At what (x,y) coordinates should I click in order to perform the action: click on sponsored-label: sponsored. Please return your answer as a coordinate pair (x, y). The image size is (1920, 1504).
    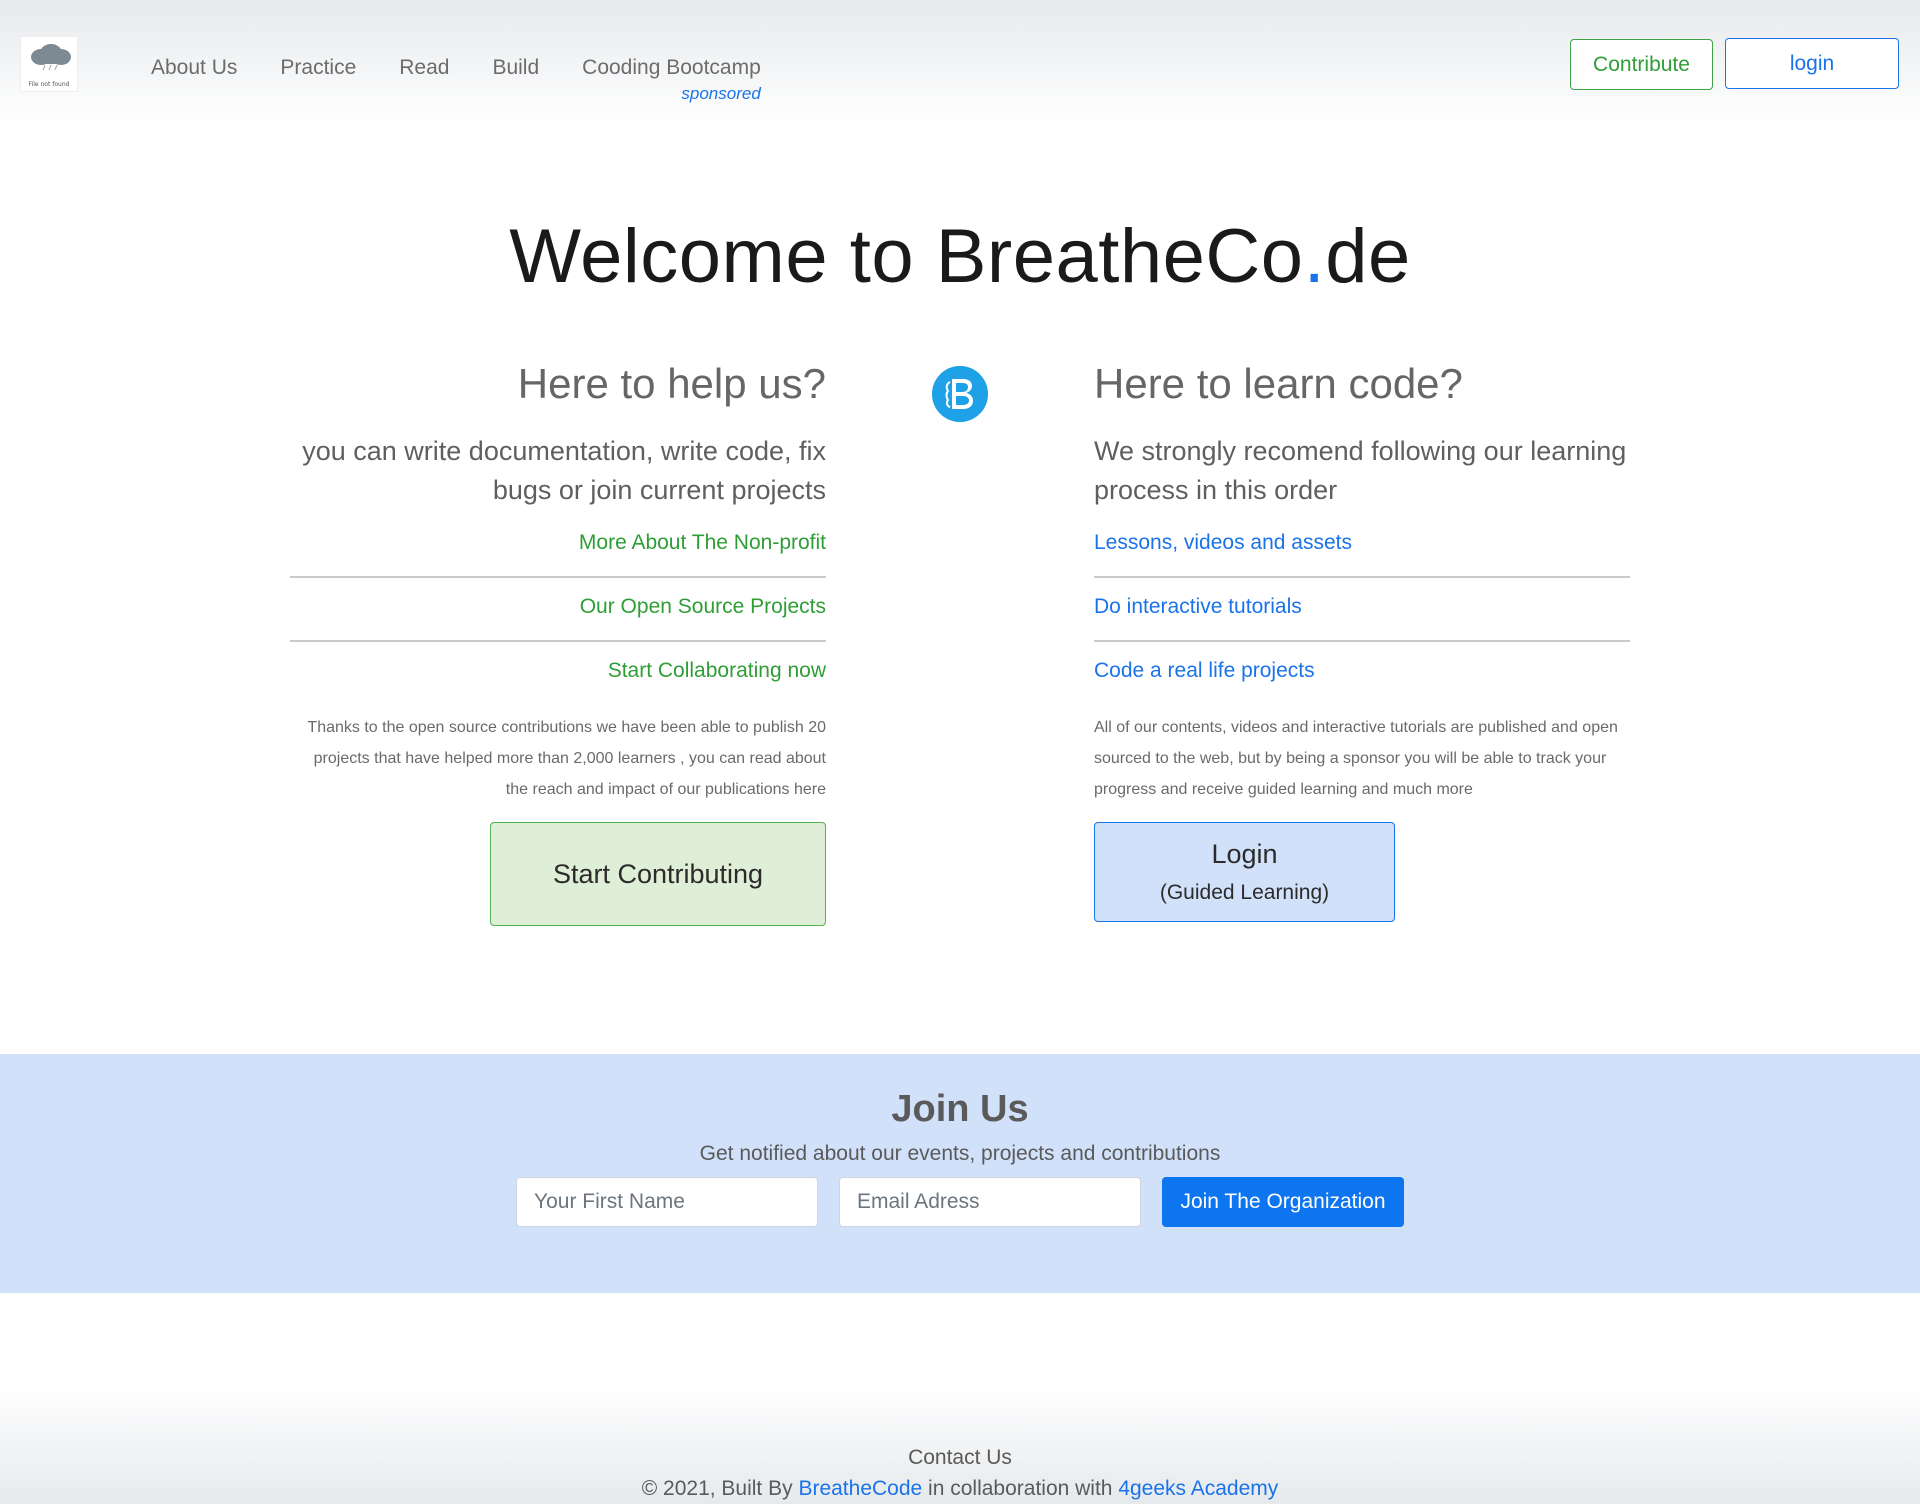
    Looking at the image, I should click on (721, 93).